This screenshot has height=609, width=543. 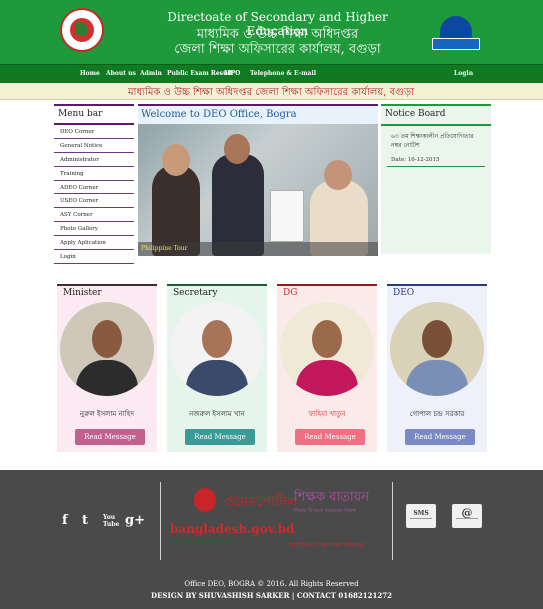 I want to click on nav-admin: Admin, so click(x=151, y=73).